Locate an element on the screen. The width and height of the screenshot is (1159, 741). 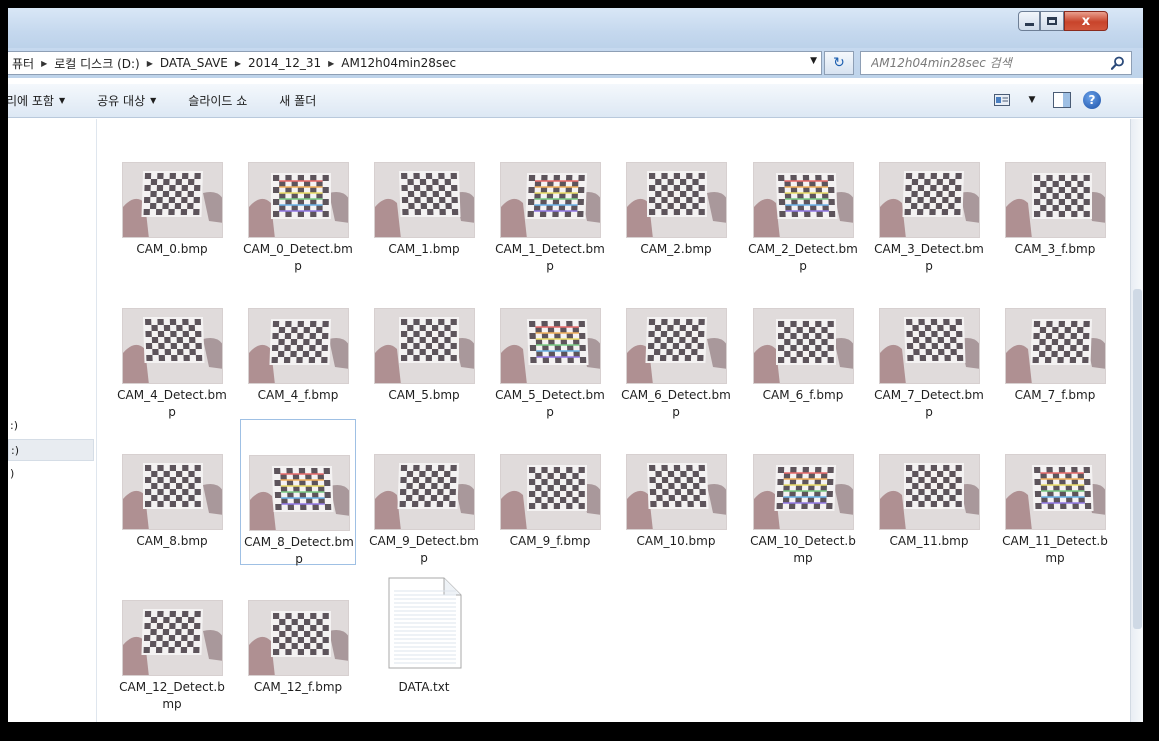
close-button: x is located at coordinates (1086, 21).